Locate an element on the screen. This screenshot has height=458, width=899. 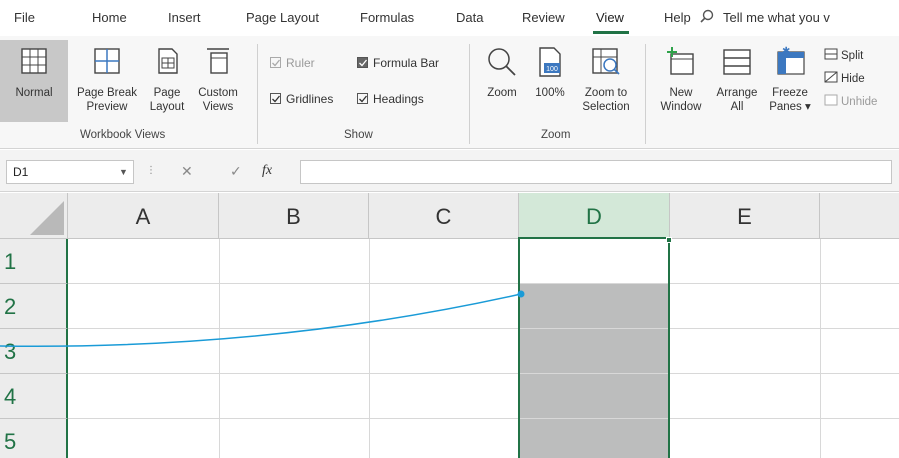
new-window-label-2: Window is located at coordinates (681, 107).